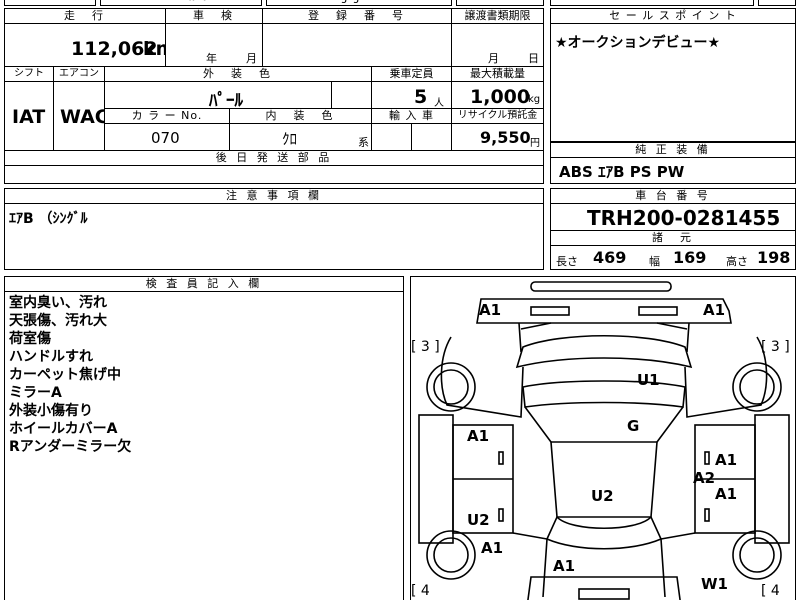 The width and height of the screenshot is (800, 600). What do you see at coordinates (274, 196) in the screenshot?
I see `notes-header: 注 意 事 項 欄` at bounding box center [274, 196].